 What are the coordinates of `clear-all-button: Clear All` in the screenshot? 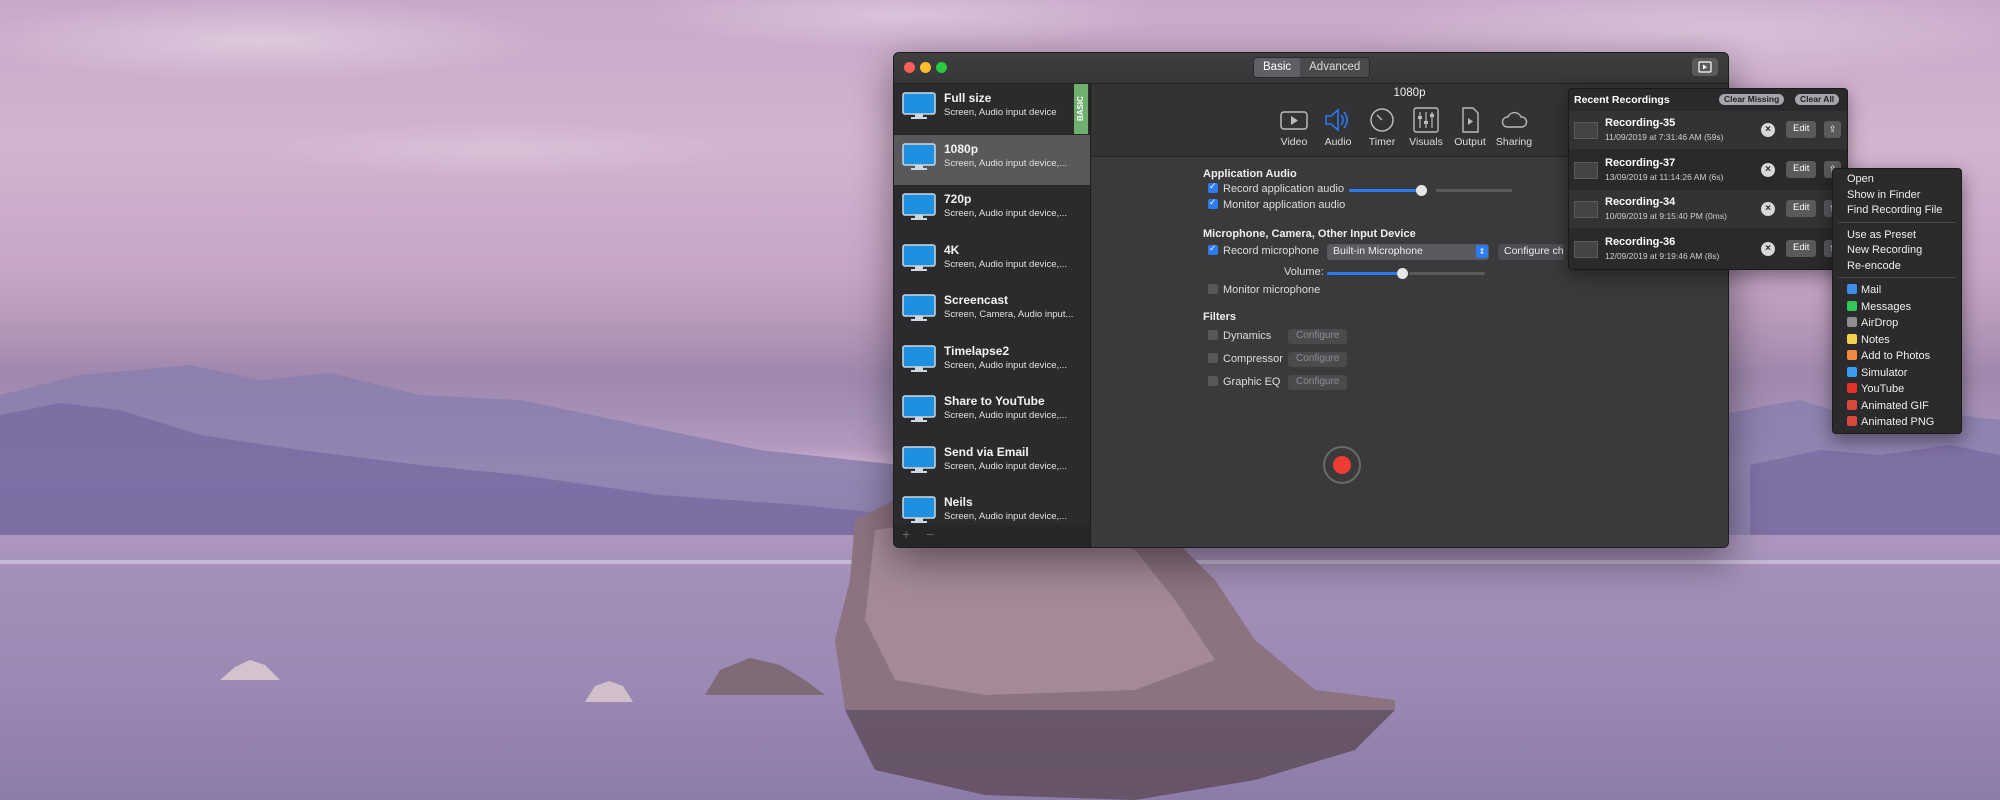 It's located at (1817, 99).